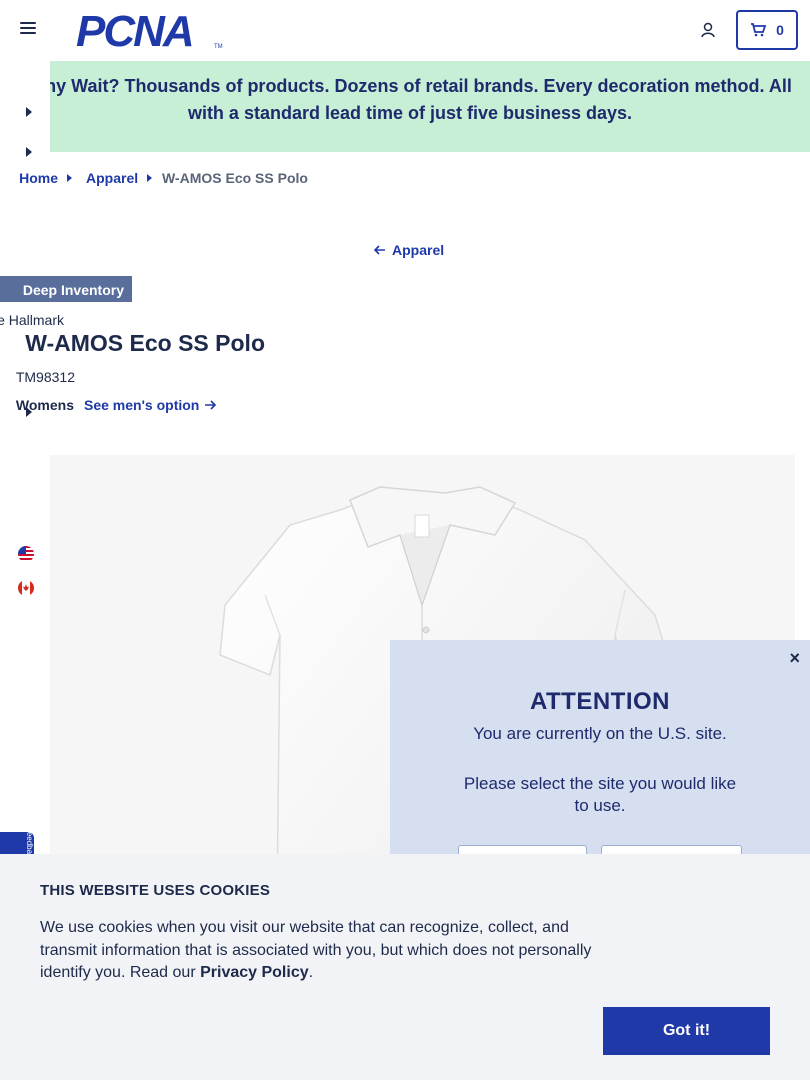 This screenshot has width=810, height=1080. What do you see at coordinates (112, 178) in the screenshot?
I see `breadcrumb-category: Apparel` at bounding box center [112, 178].